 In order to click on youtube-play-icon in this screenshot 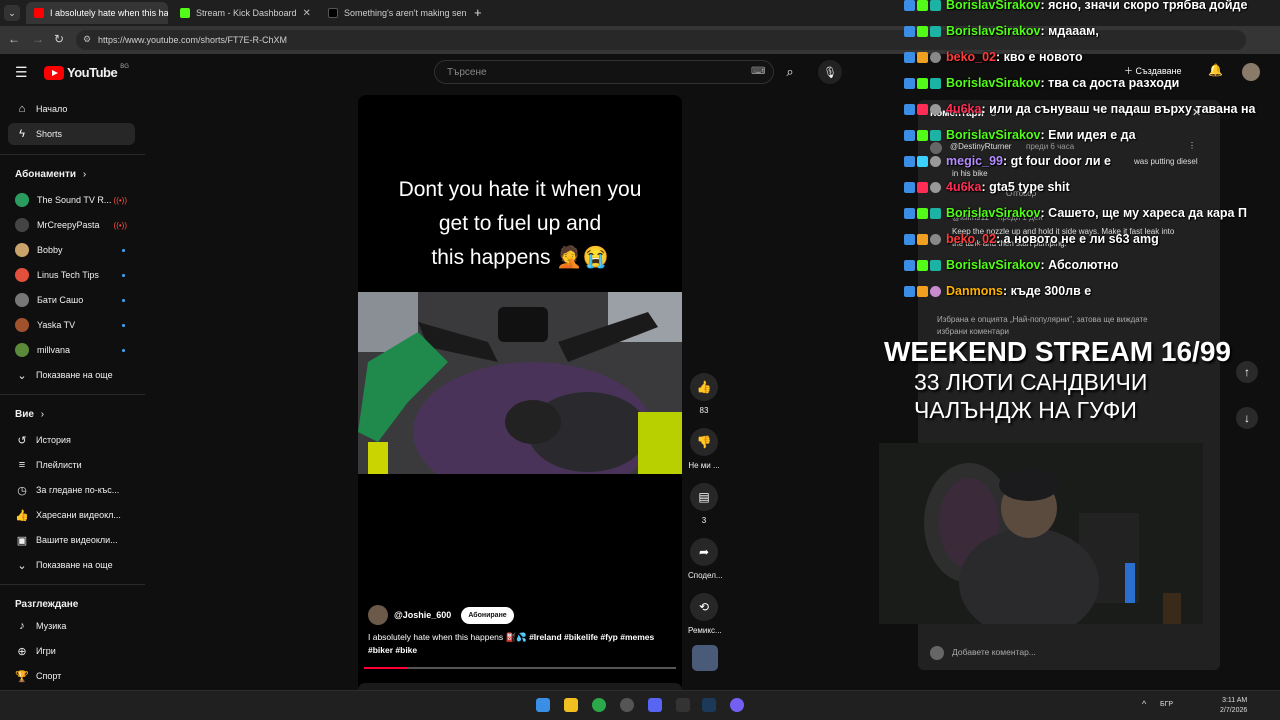, I will do `click(54, 72)`.